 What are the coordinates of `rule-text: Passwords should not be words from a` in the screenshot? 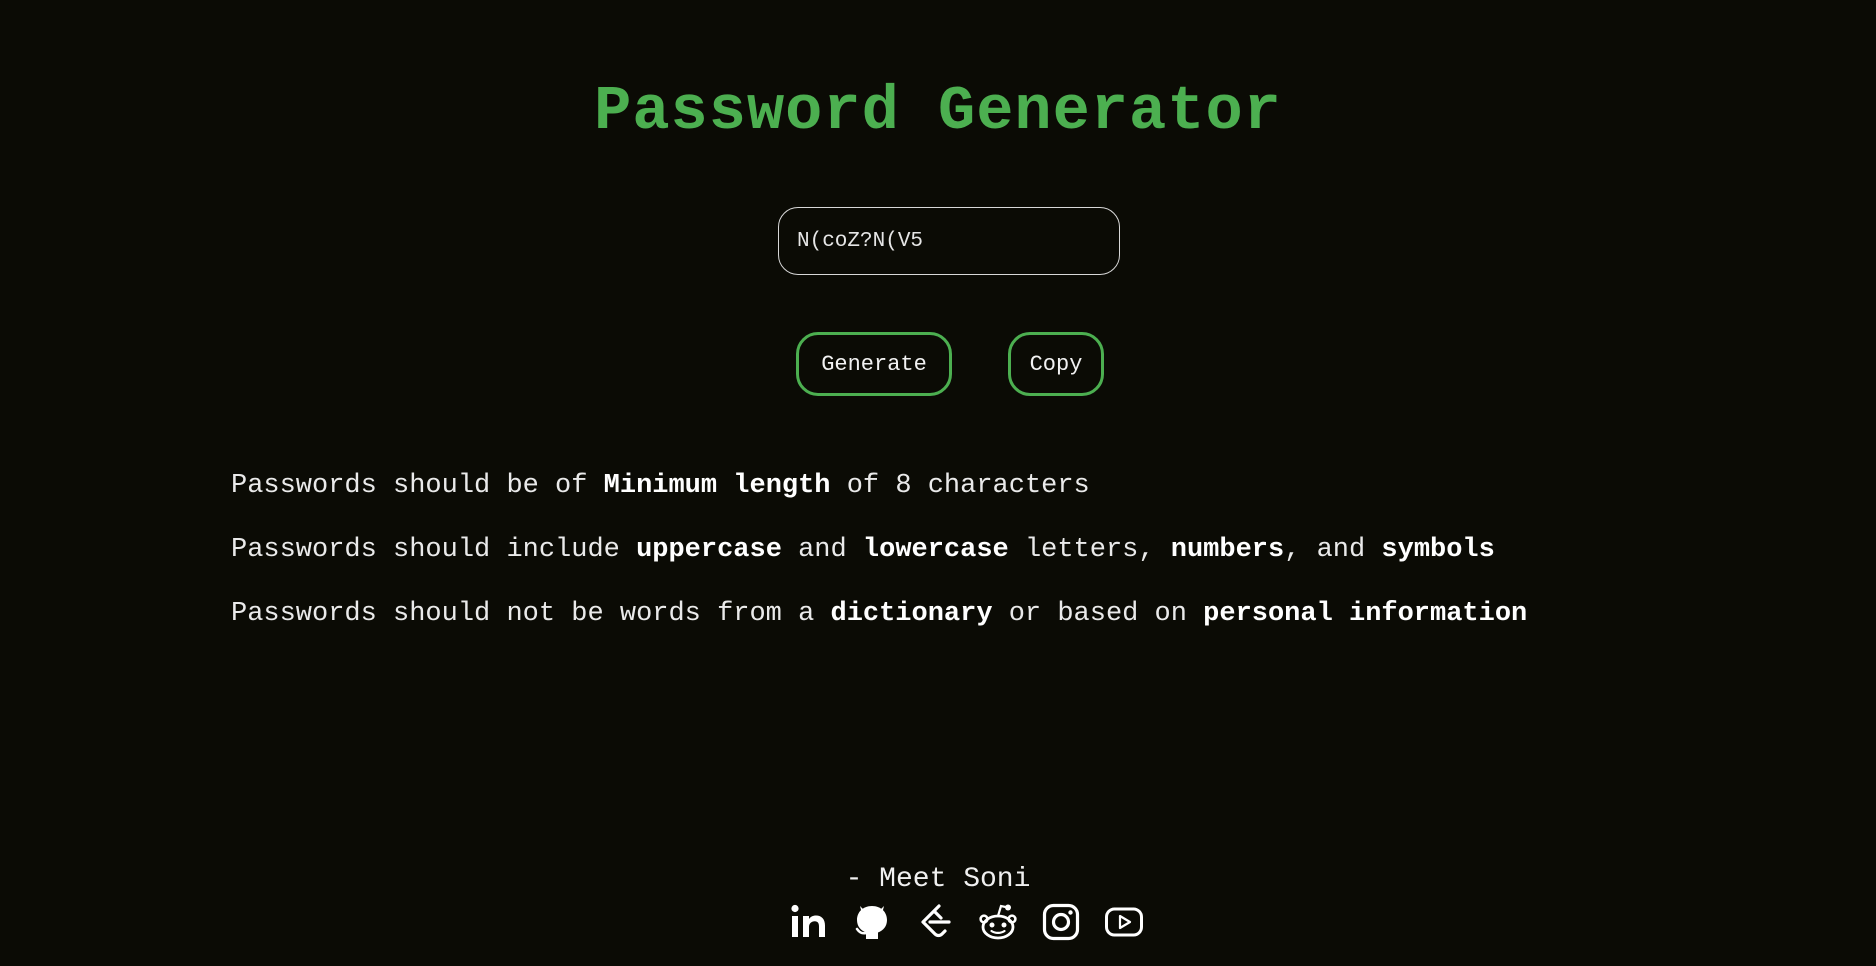 It's located at (531, 614).